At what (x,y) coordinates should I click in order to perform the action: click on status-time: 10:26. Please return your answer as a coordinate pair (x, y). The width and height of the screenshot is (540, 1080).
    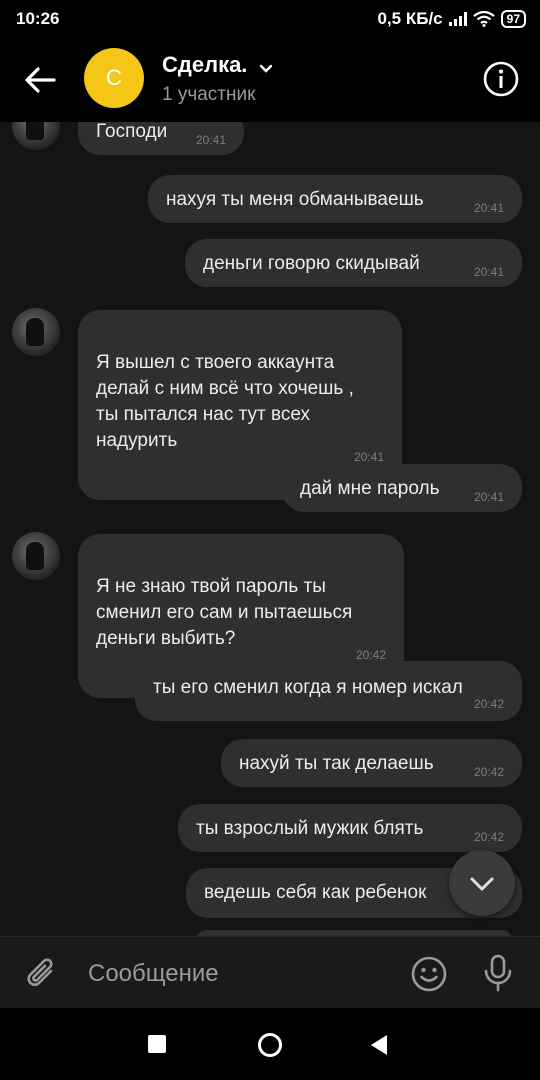
    Looking at the image, I should click on (38, 18).